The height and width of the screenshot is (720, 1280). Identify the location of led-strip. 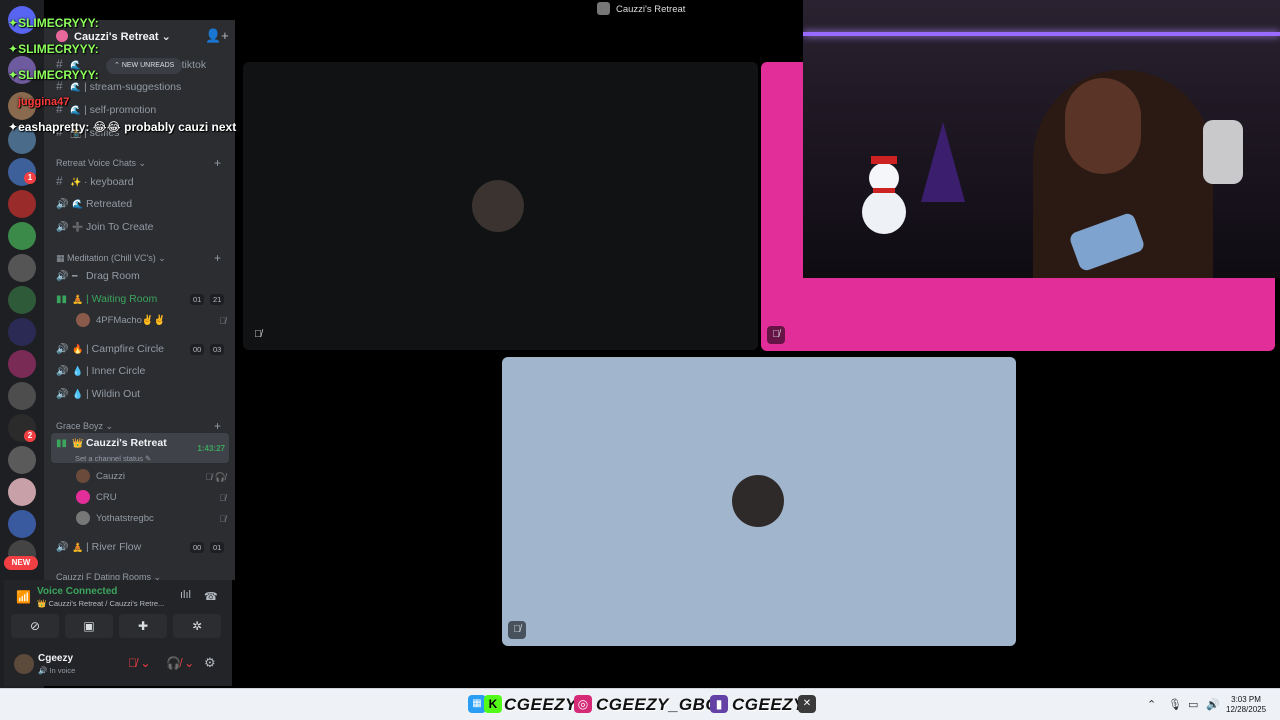
(1041, 34).